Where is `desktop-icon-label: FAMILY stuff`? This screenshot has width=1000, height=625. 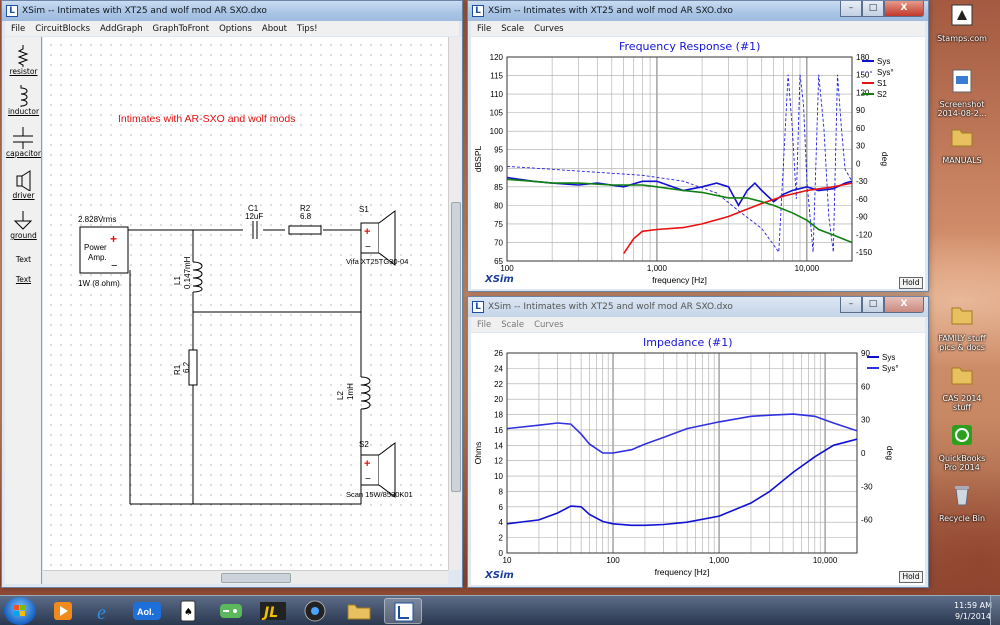 desktop-icon-label: FAMILY stuff is located at coordinates (962, 338).